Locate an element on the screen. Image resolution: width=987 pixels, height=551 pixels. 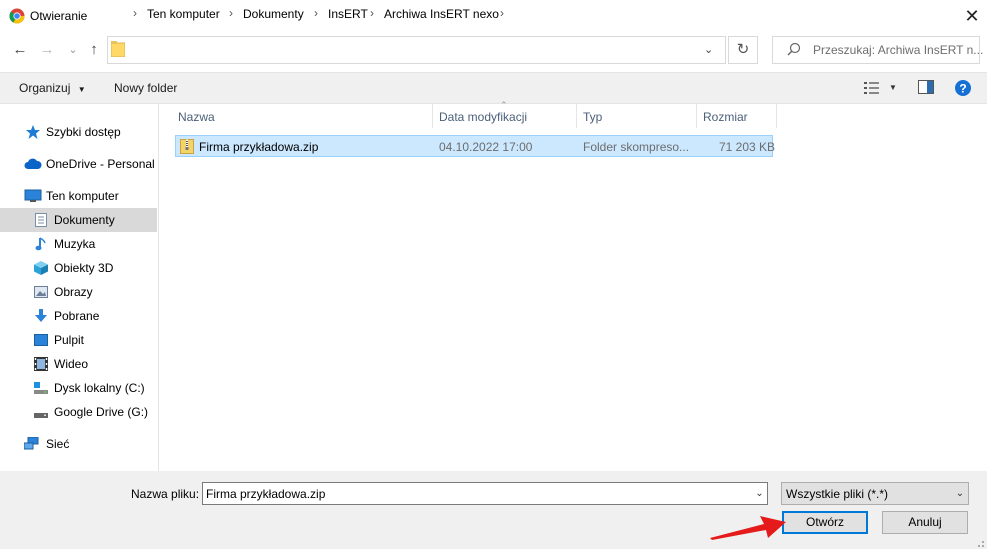
open-button: Otwórz is located at coordinates (825, 522).